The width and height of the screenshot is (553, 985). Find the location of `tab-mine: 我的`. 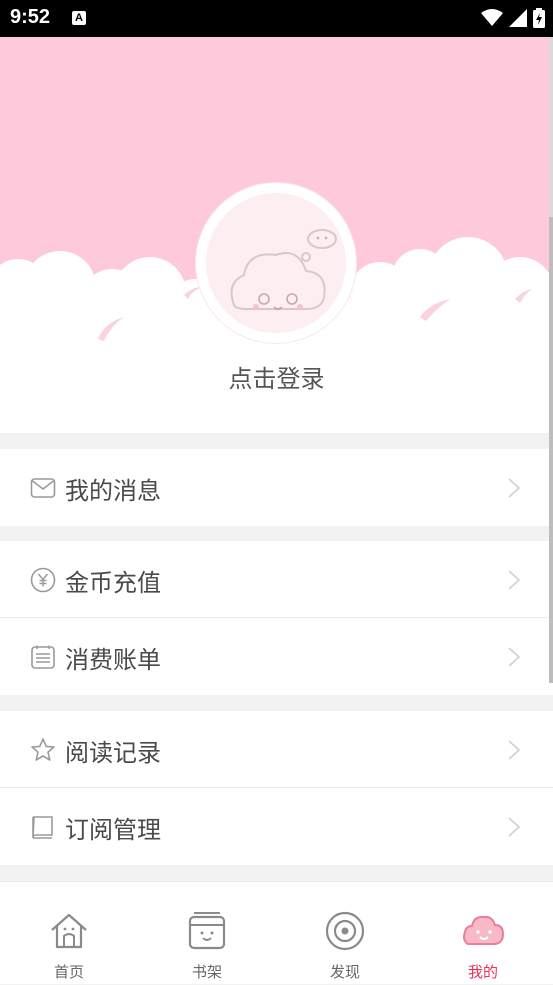

tab-mine: 我的 is located at coordinates (483, 933).